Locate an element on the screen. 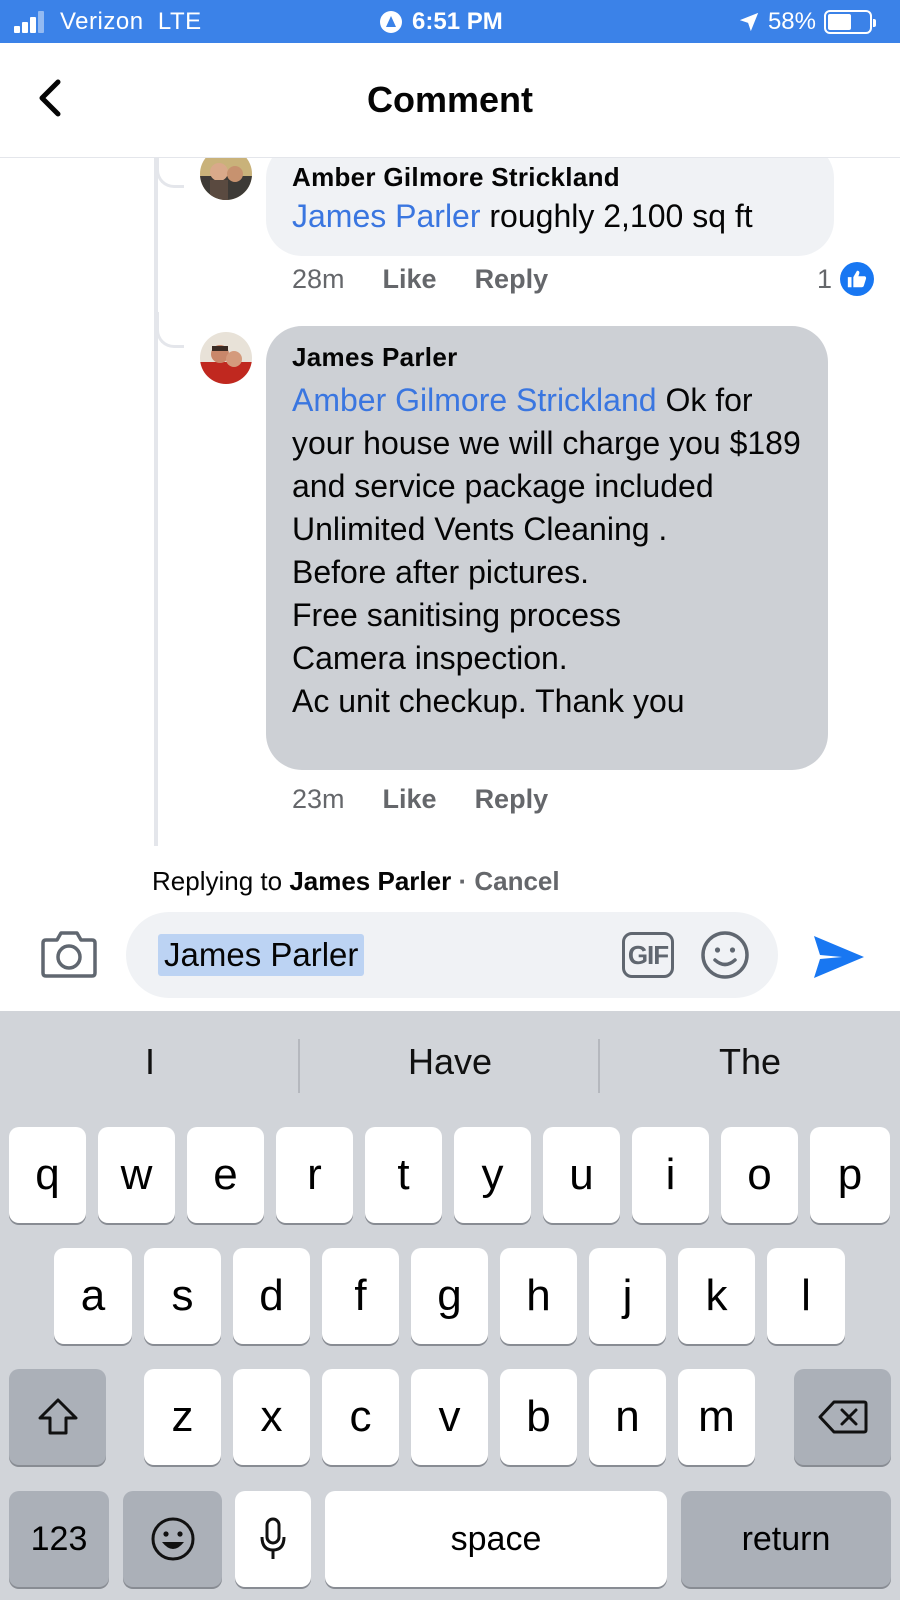 The image size is (900, 1600). mention-link: Amber Gilmore Strickland is located at coordinates (474, 400).